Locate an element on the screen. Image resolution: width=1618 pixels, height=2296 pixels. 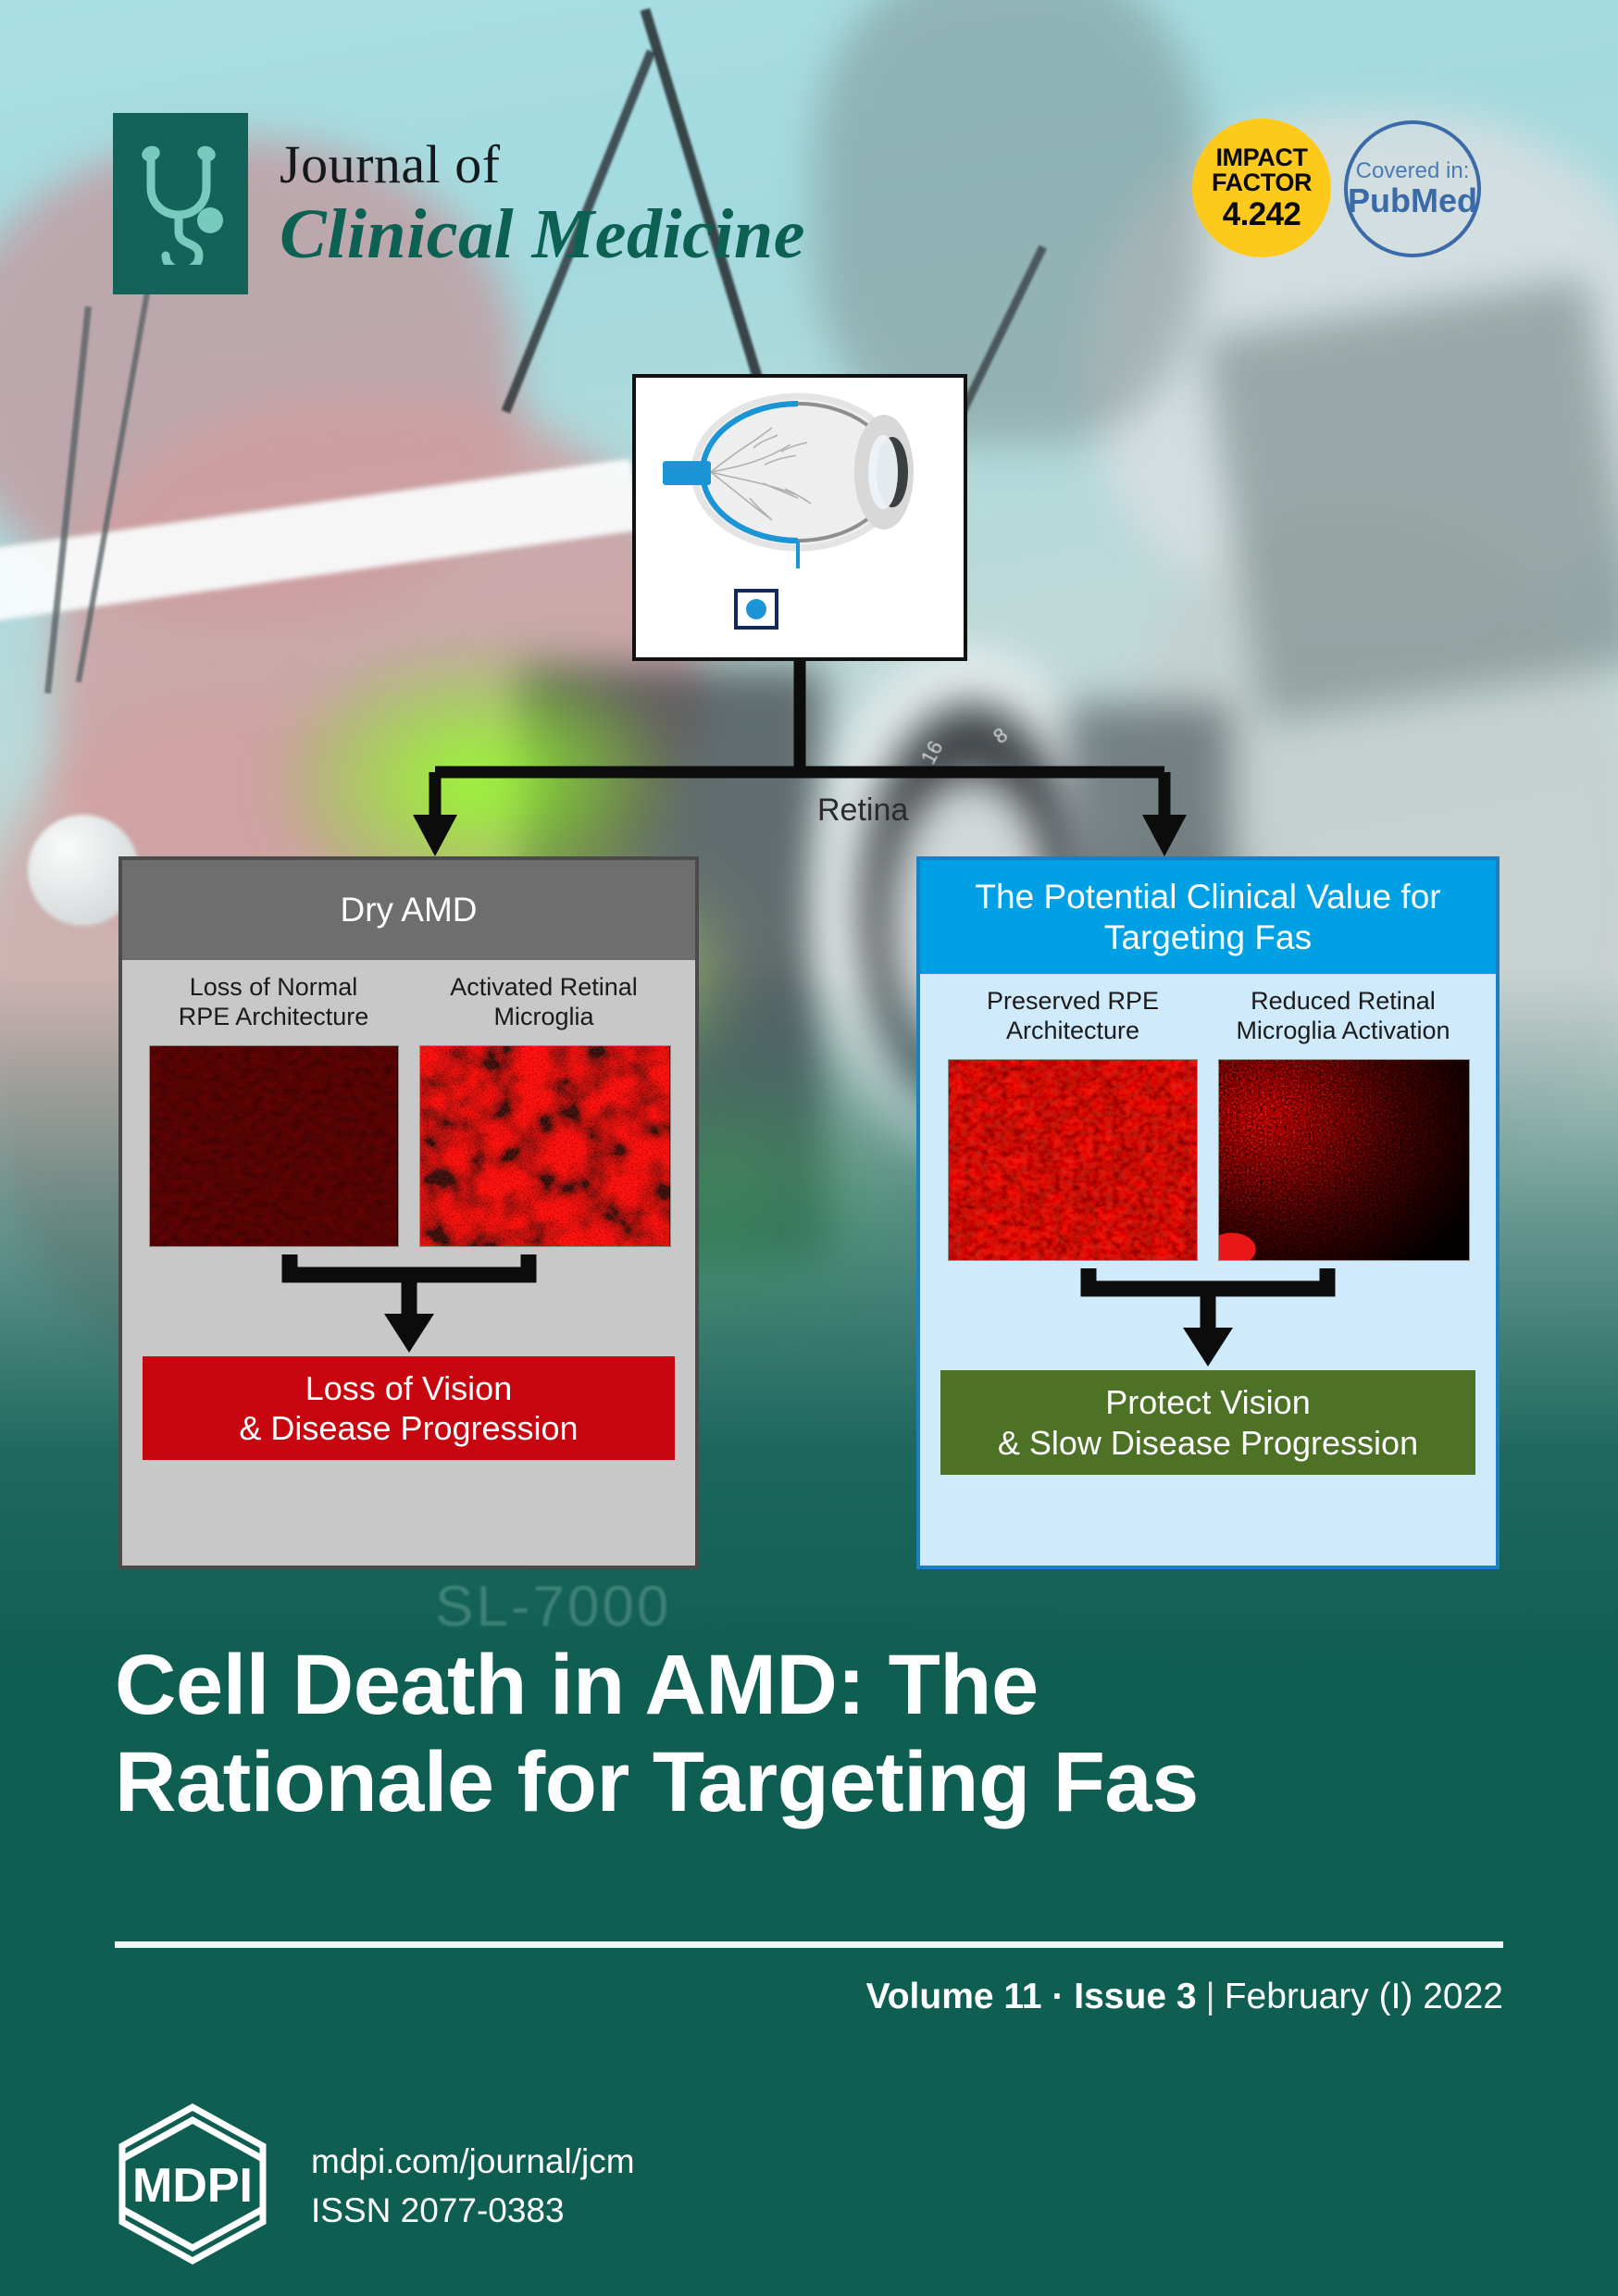
micrograph-rpe-treated is located at coordinates (1073, 1160).